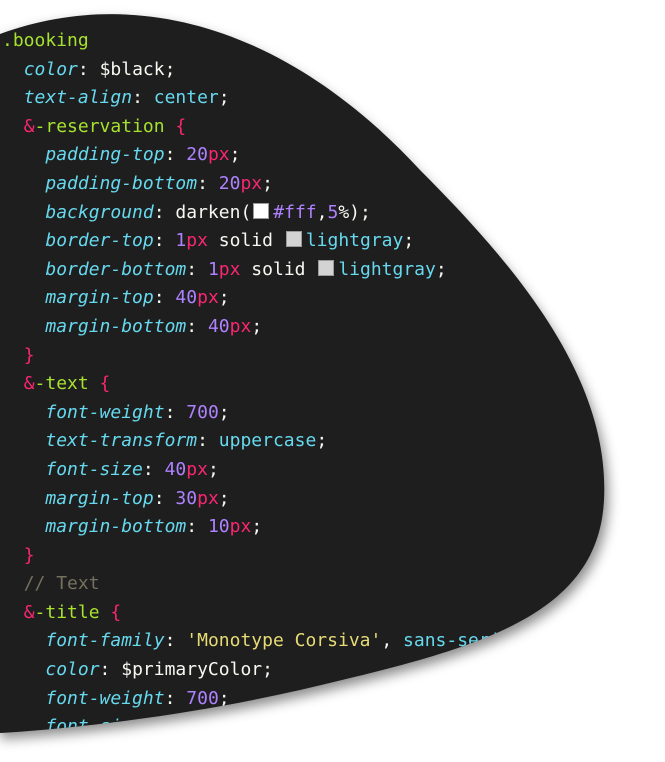 This screenshot has width=665, height=762. I want to click on code-token: uppercase, so click(267, 441).